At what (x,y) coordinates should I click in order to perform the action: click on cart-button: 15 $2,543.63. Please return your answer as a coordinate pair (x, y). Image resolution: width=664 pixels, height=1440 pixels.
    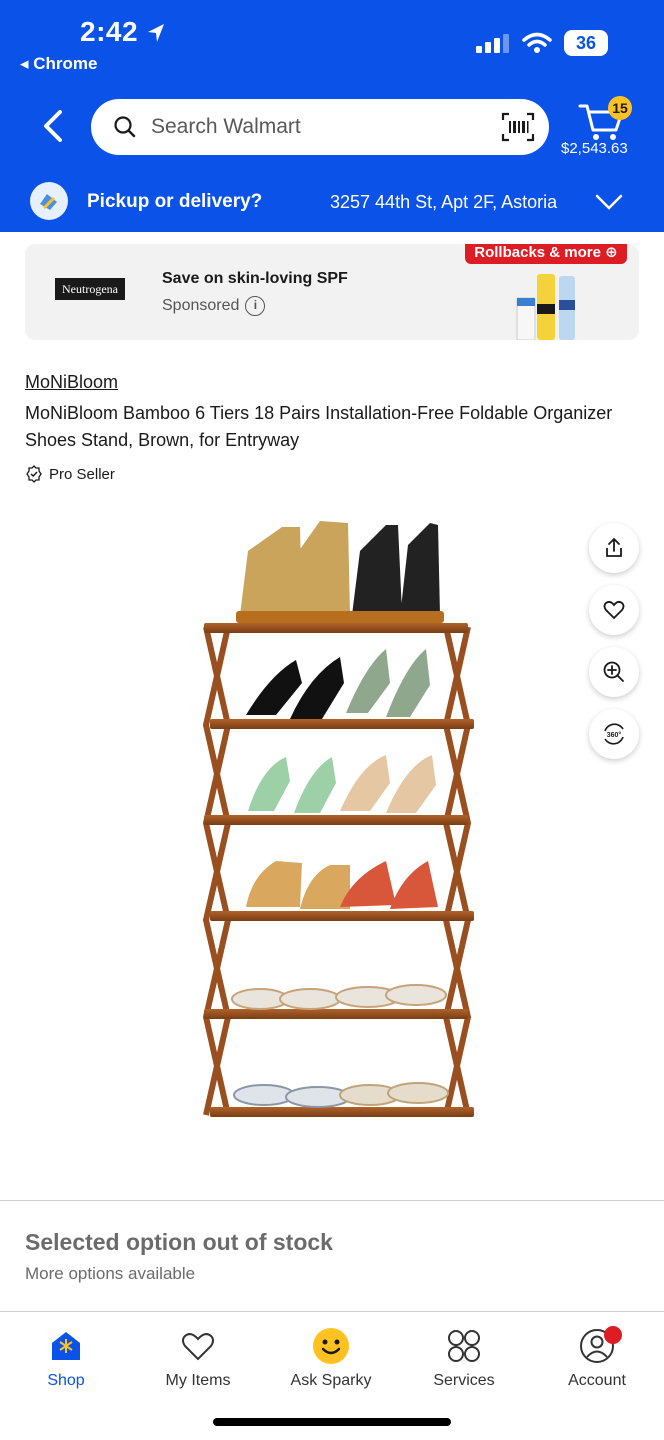
    Looking at the image, I should click on (603, 129).